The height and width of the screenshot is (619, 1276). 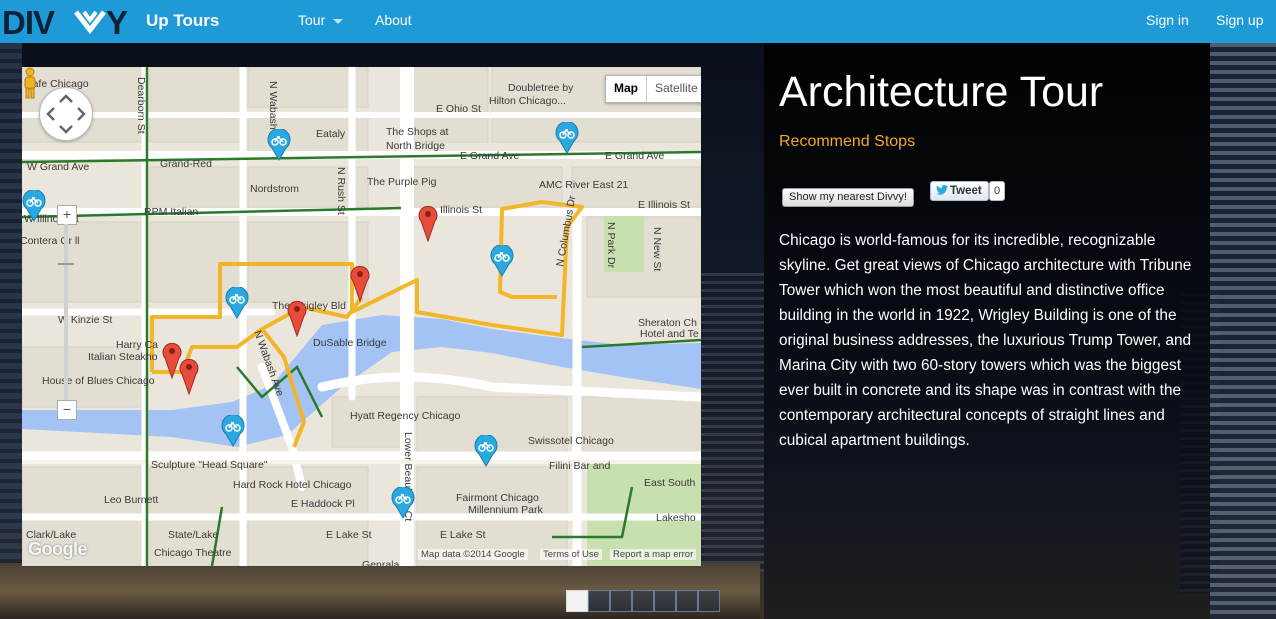 I want to click on map-label: Eataly, so click(x=331, y=134).